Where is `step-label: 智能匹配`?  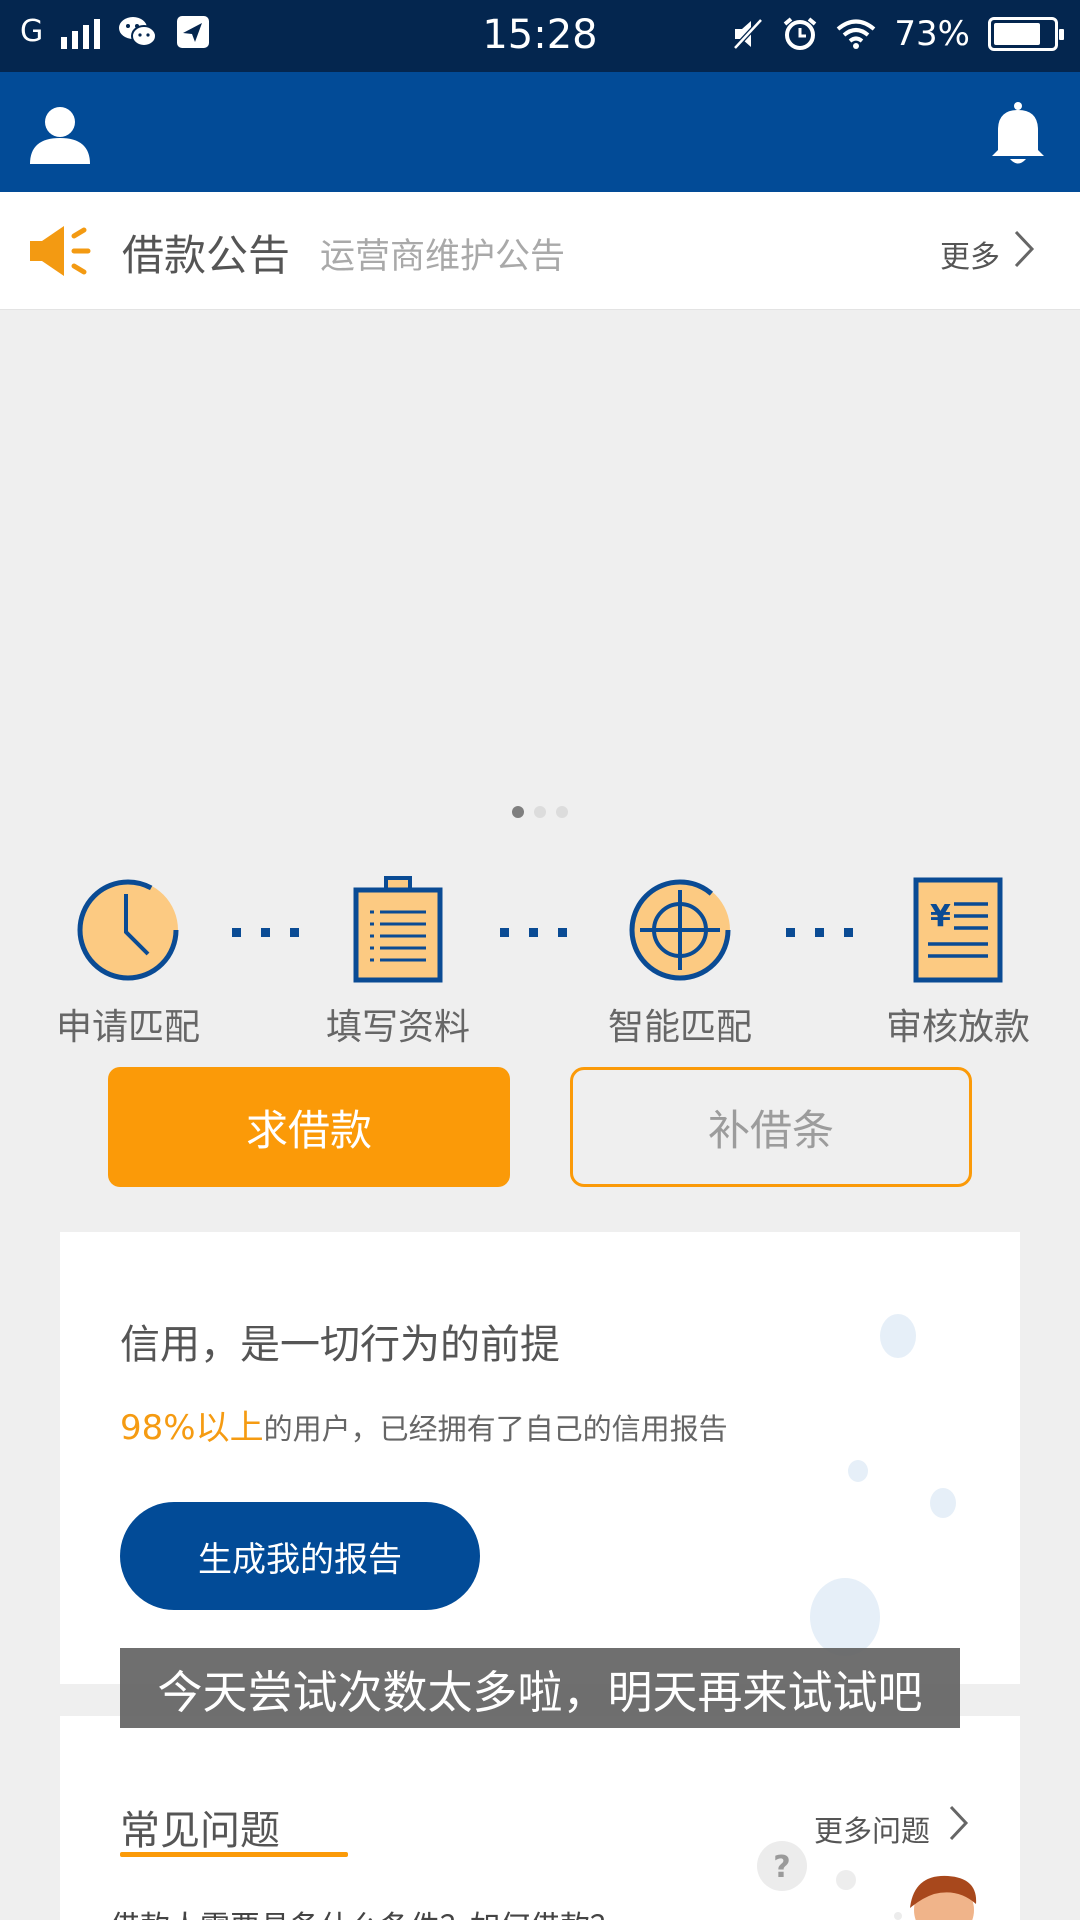 step-label: 智能匹配 is located at coordinates (679, 1027).